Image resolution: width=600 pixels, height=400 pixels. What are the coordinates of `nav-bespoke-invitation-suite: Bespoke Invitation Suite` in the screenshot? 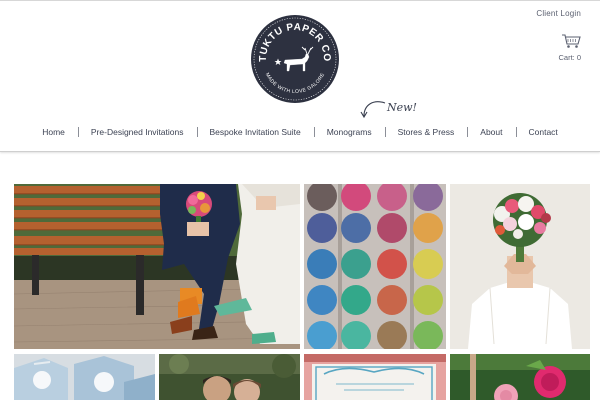 It's located at (255, 132).